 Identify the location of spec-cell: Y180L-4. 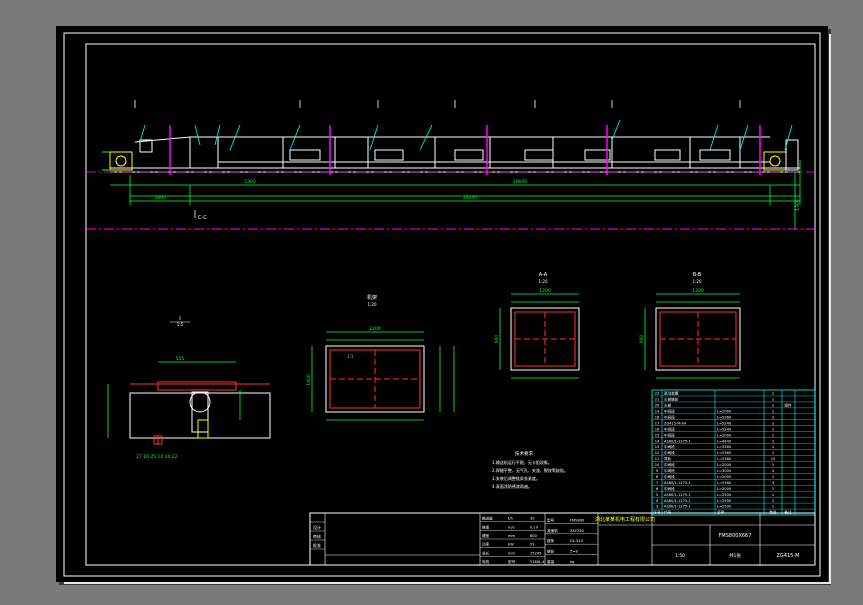
(537, 562).